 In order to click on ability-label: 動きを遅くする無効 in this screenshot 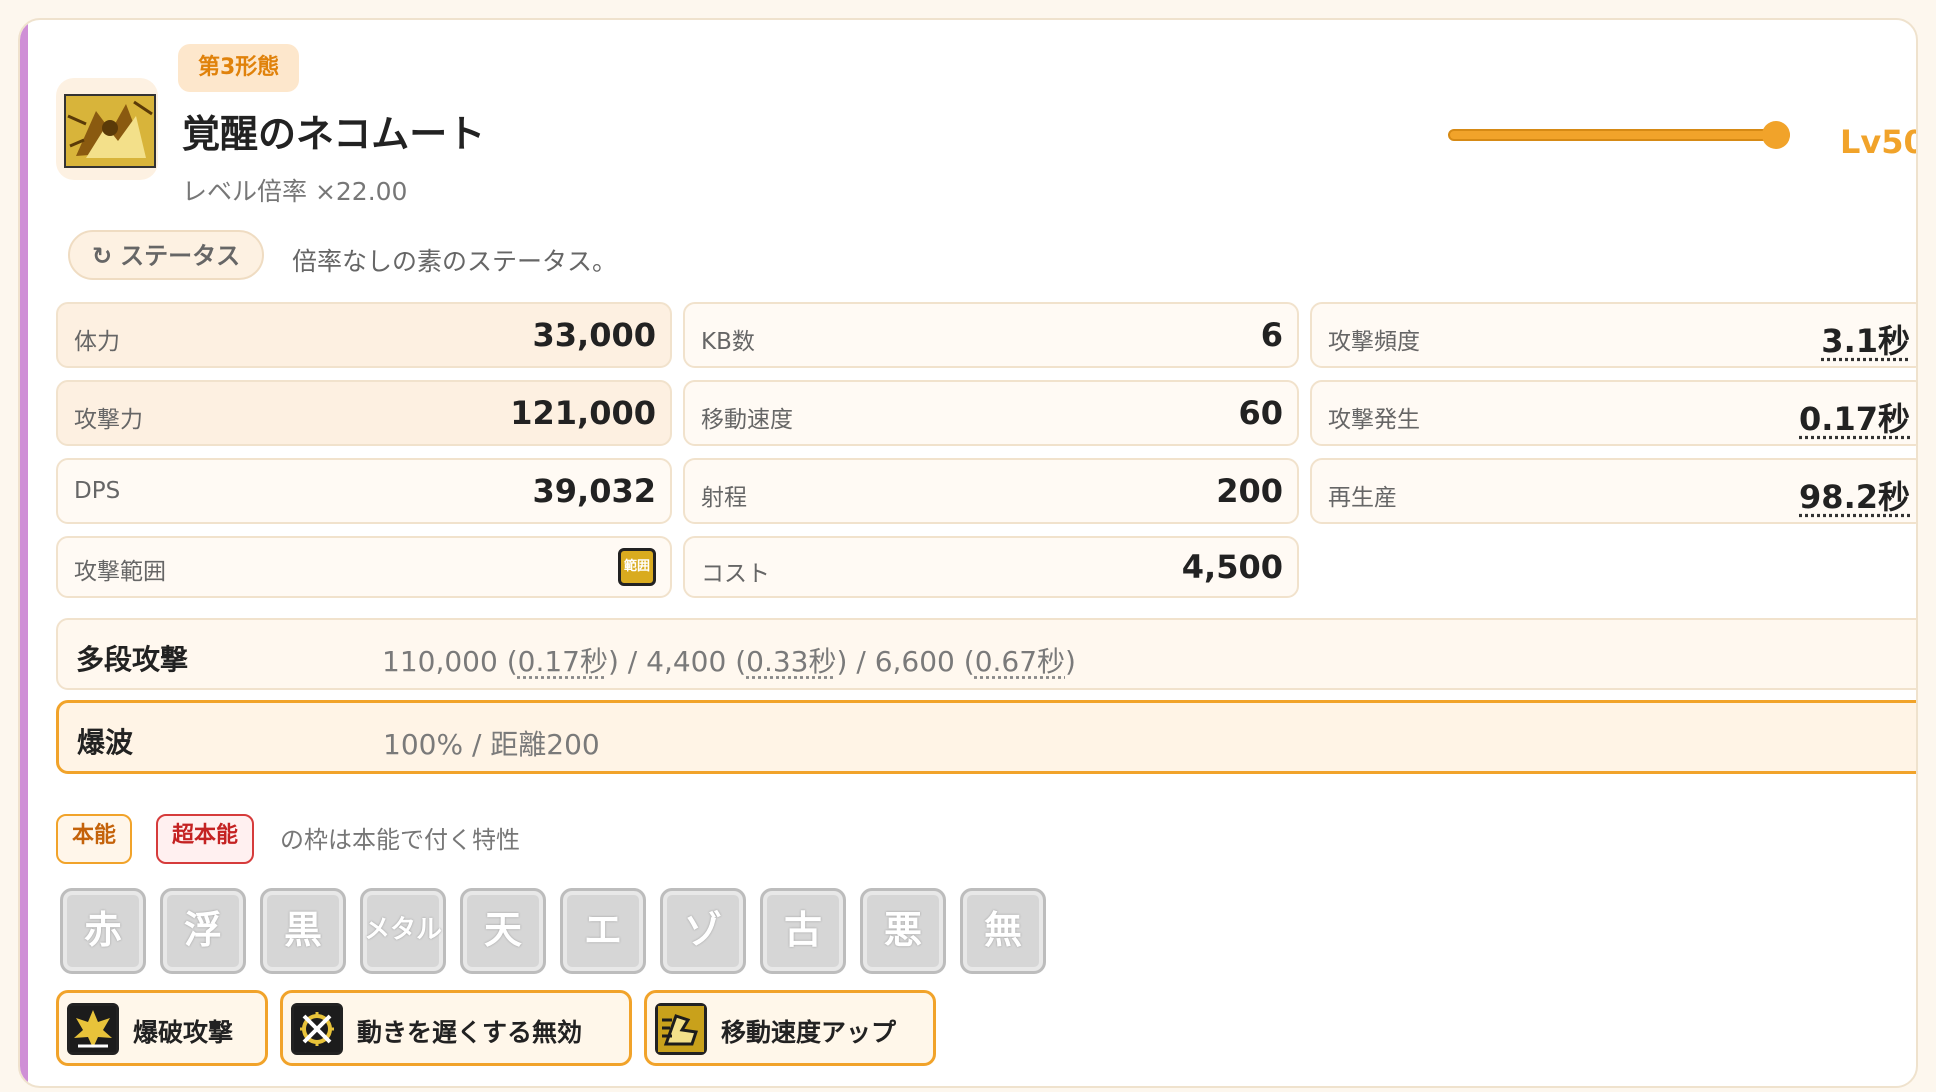, I will do `click(470, 1032)`.